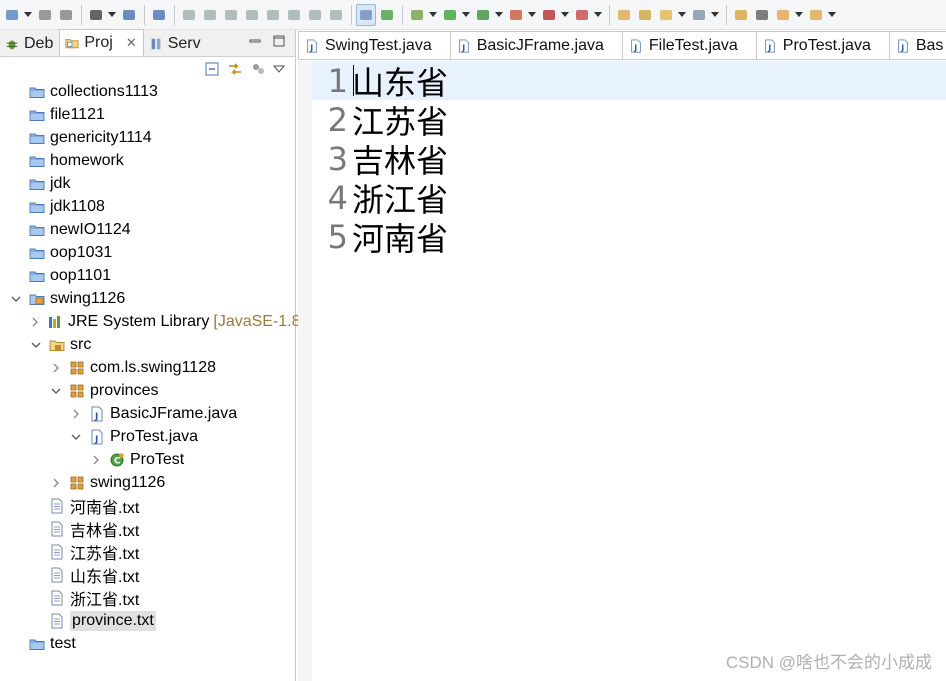  I want to click on tree-item: 山东省.txt, so click(147, 574).